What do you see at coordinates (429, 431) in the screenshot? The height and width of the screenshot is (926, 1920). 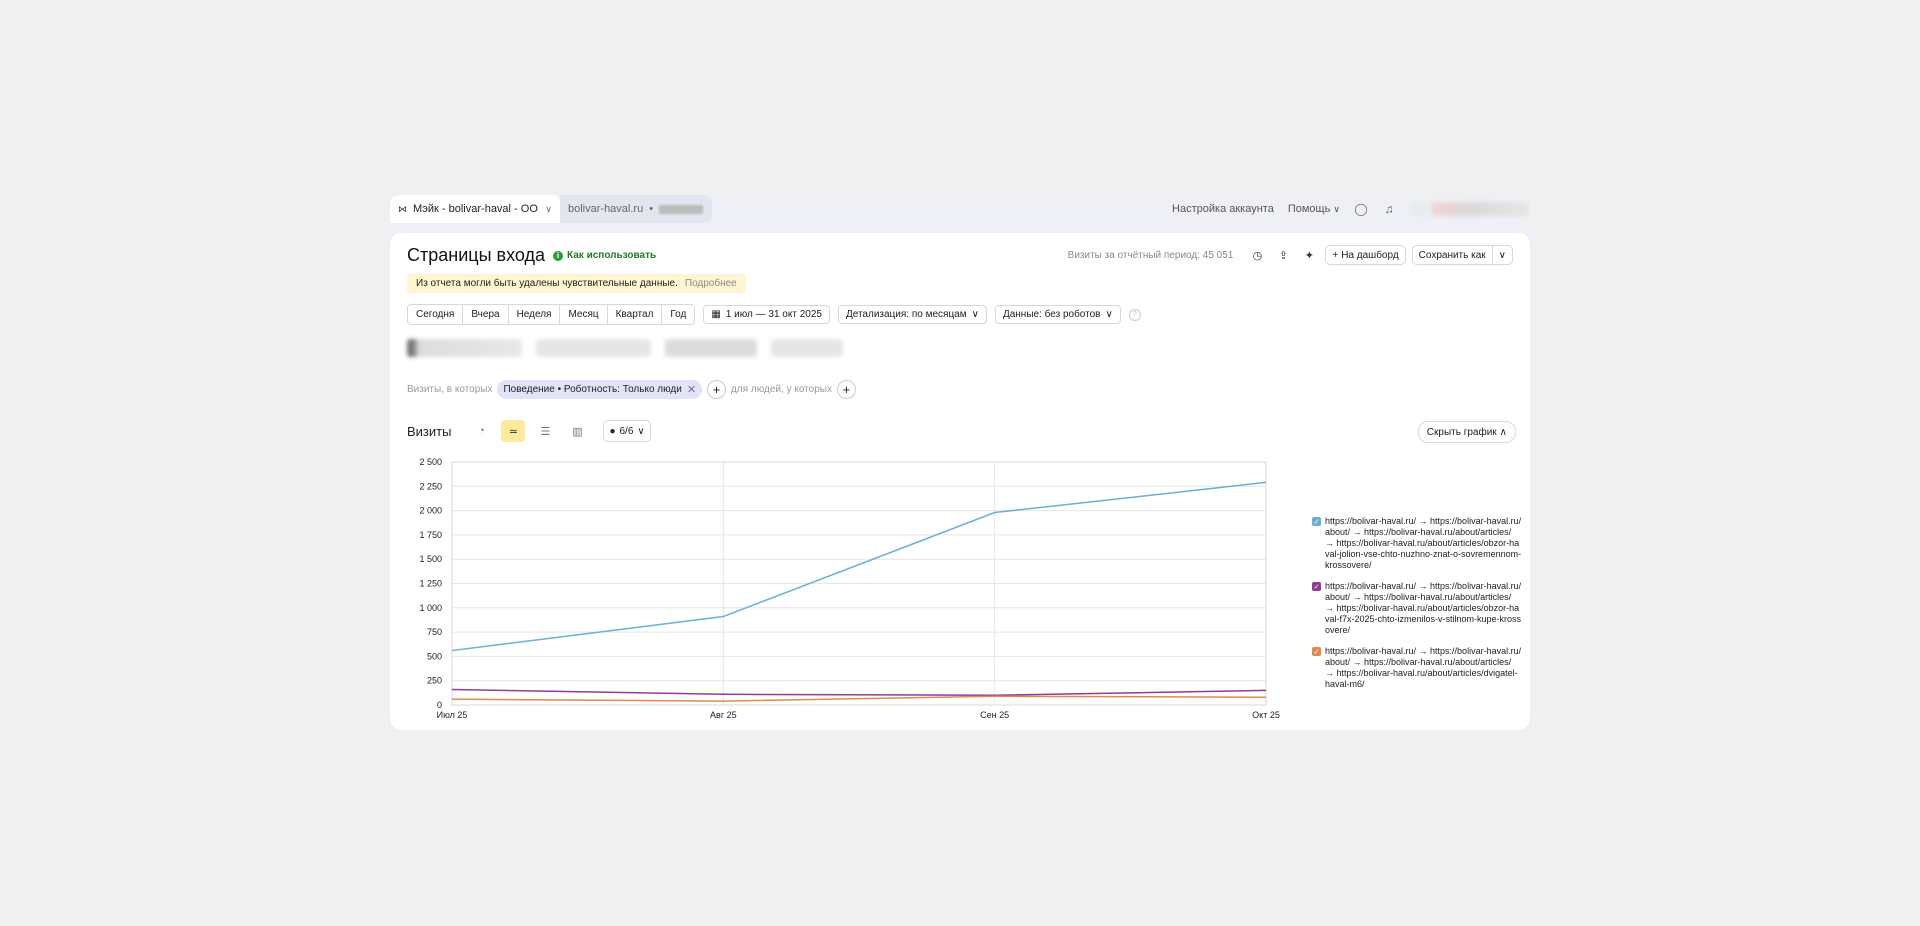 I see `chart-title: Визиты` at bounding box center [429, 431].